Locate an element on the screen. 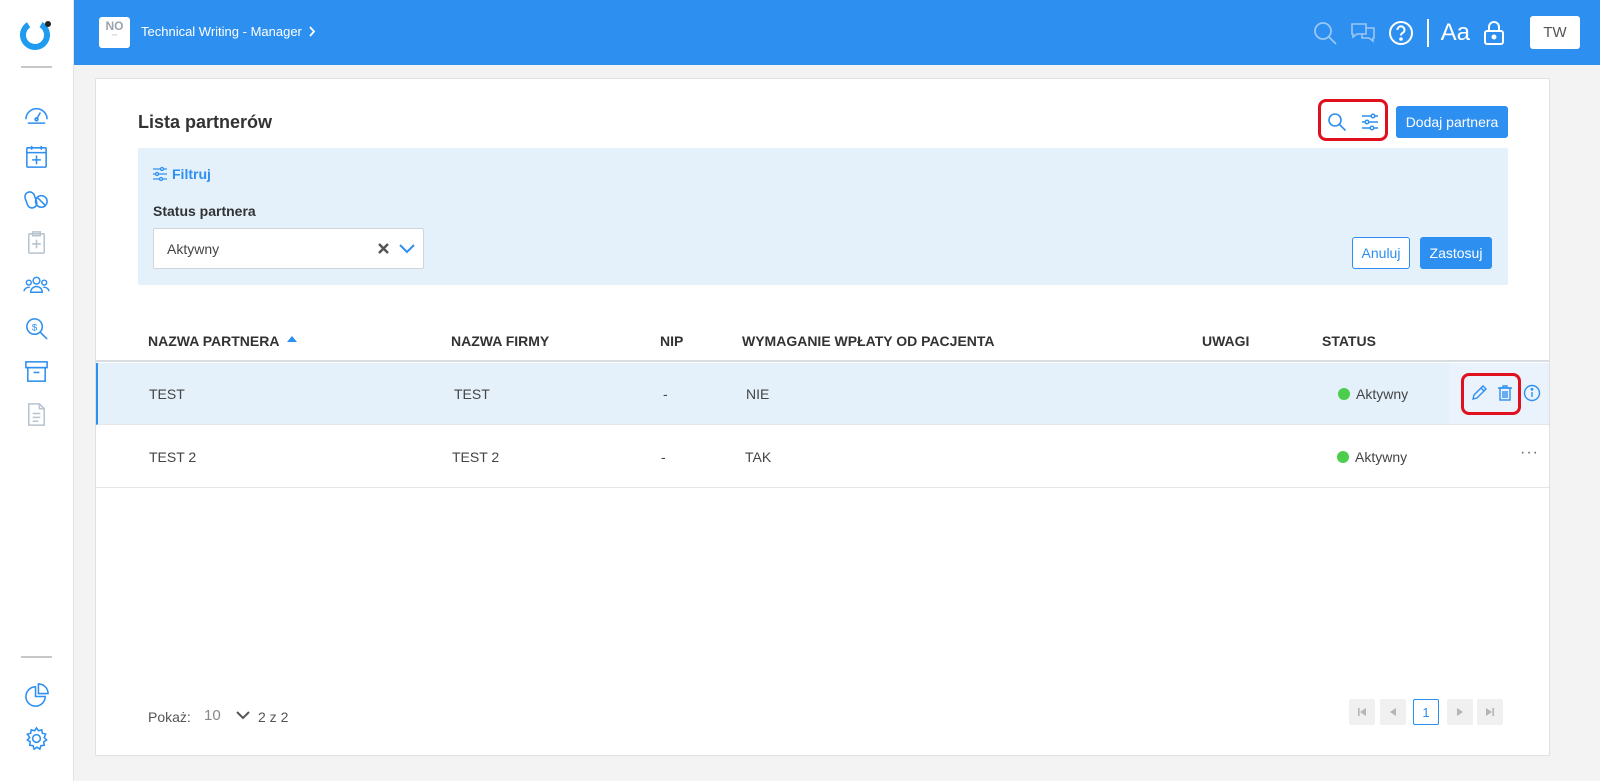 This screenshot has height=781, width=1600. last-page-button is located at coordinates (1490, 712).